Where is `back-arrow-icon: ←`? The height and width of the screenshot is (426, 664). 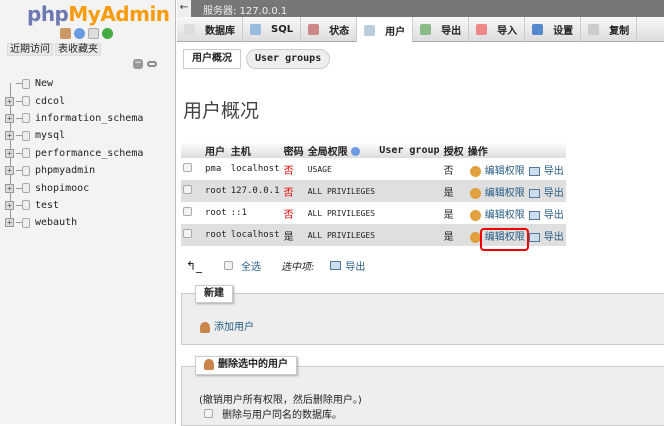 back-arrow-icon: ← is located at coordinates (184, 8).